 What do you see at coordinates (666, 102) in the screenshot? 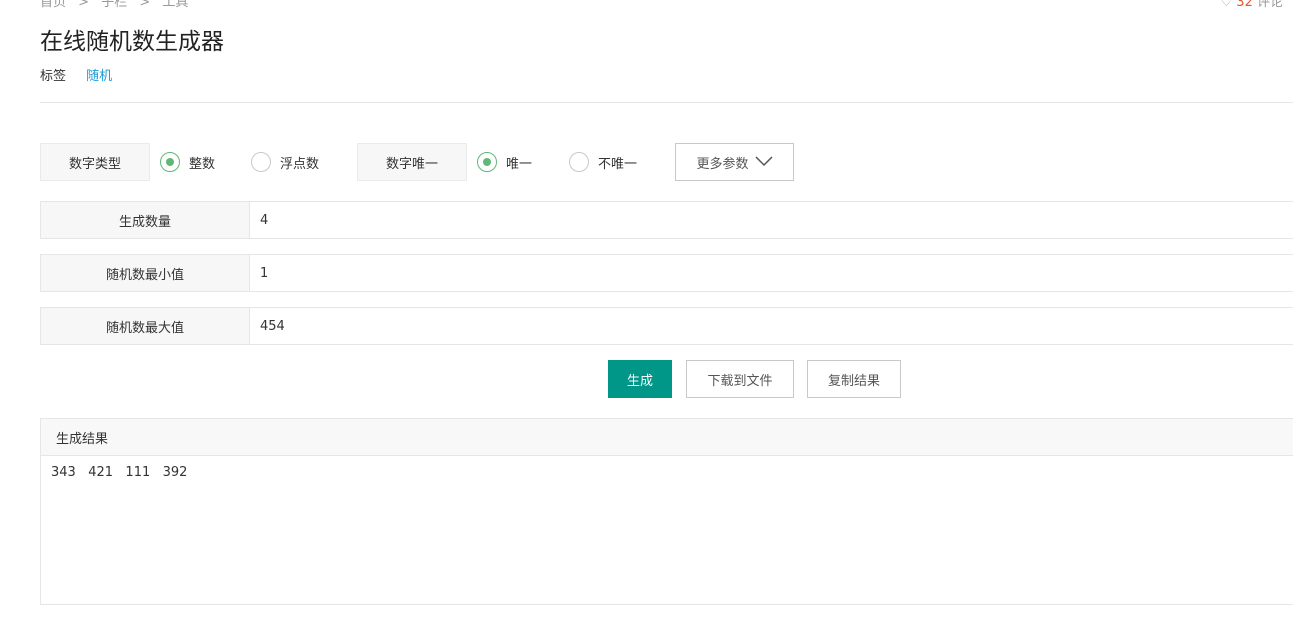
I see `divider` at bounding box center [666, 102].